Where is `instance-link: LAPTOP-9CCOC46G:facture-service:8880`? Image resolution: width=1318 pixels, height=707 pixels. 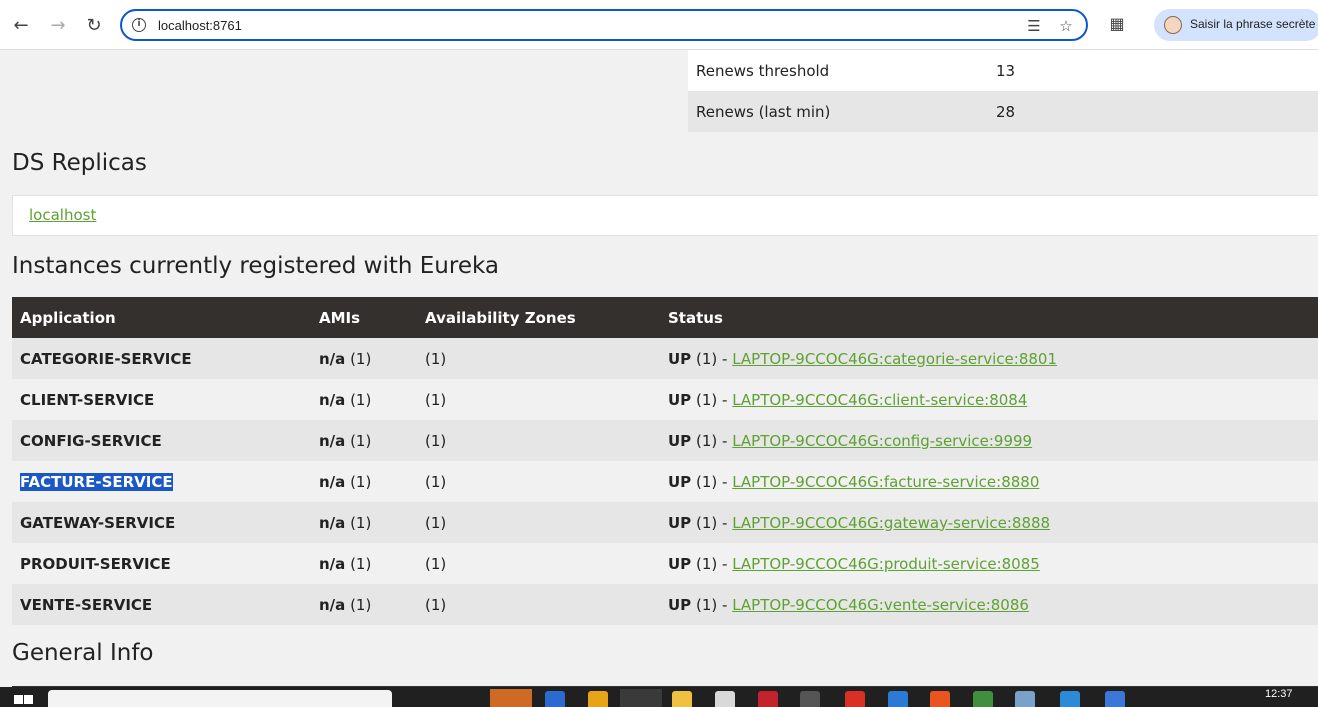 instance-link: LAPTOP-9CCOC46G:facture-service:8880 is located at coordinates (885, 482).